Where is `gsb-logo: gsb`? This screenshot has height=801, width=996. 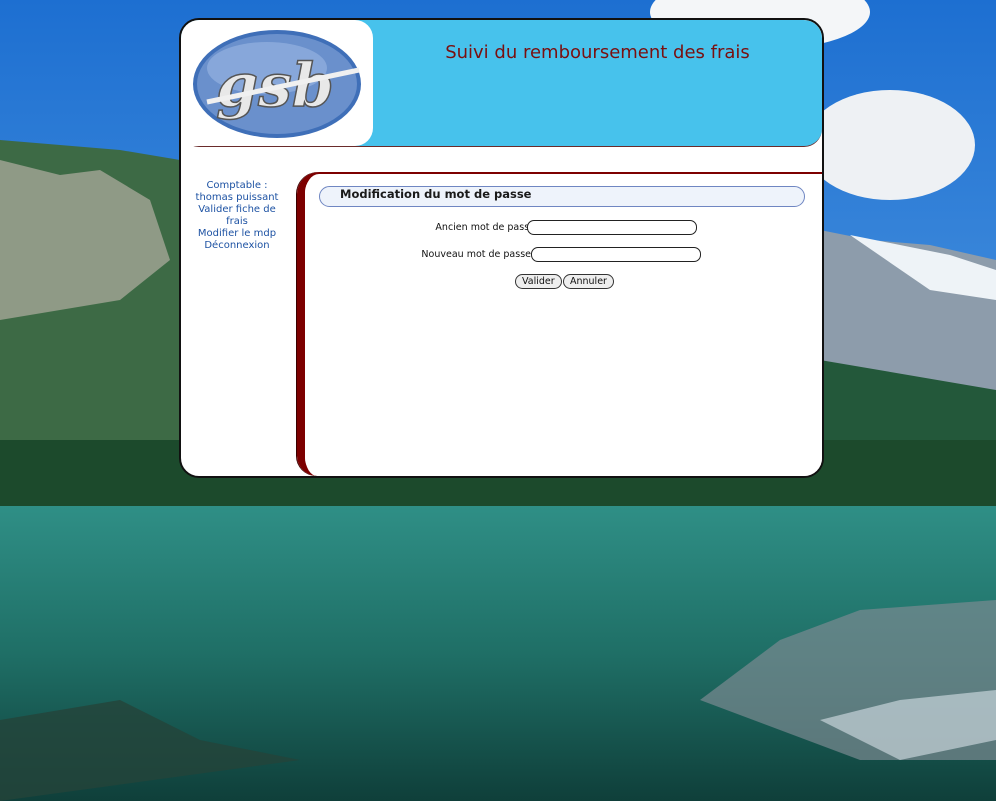 gsb-logo: gsb is located at coordinates (277, 83).